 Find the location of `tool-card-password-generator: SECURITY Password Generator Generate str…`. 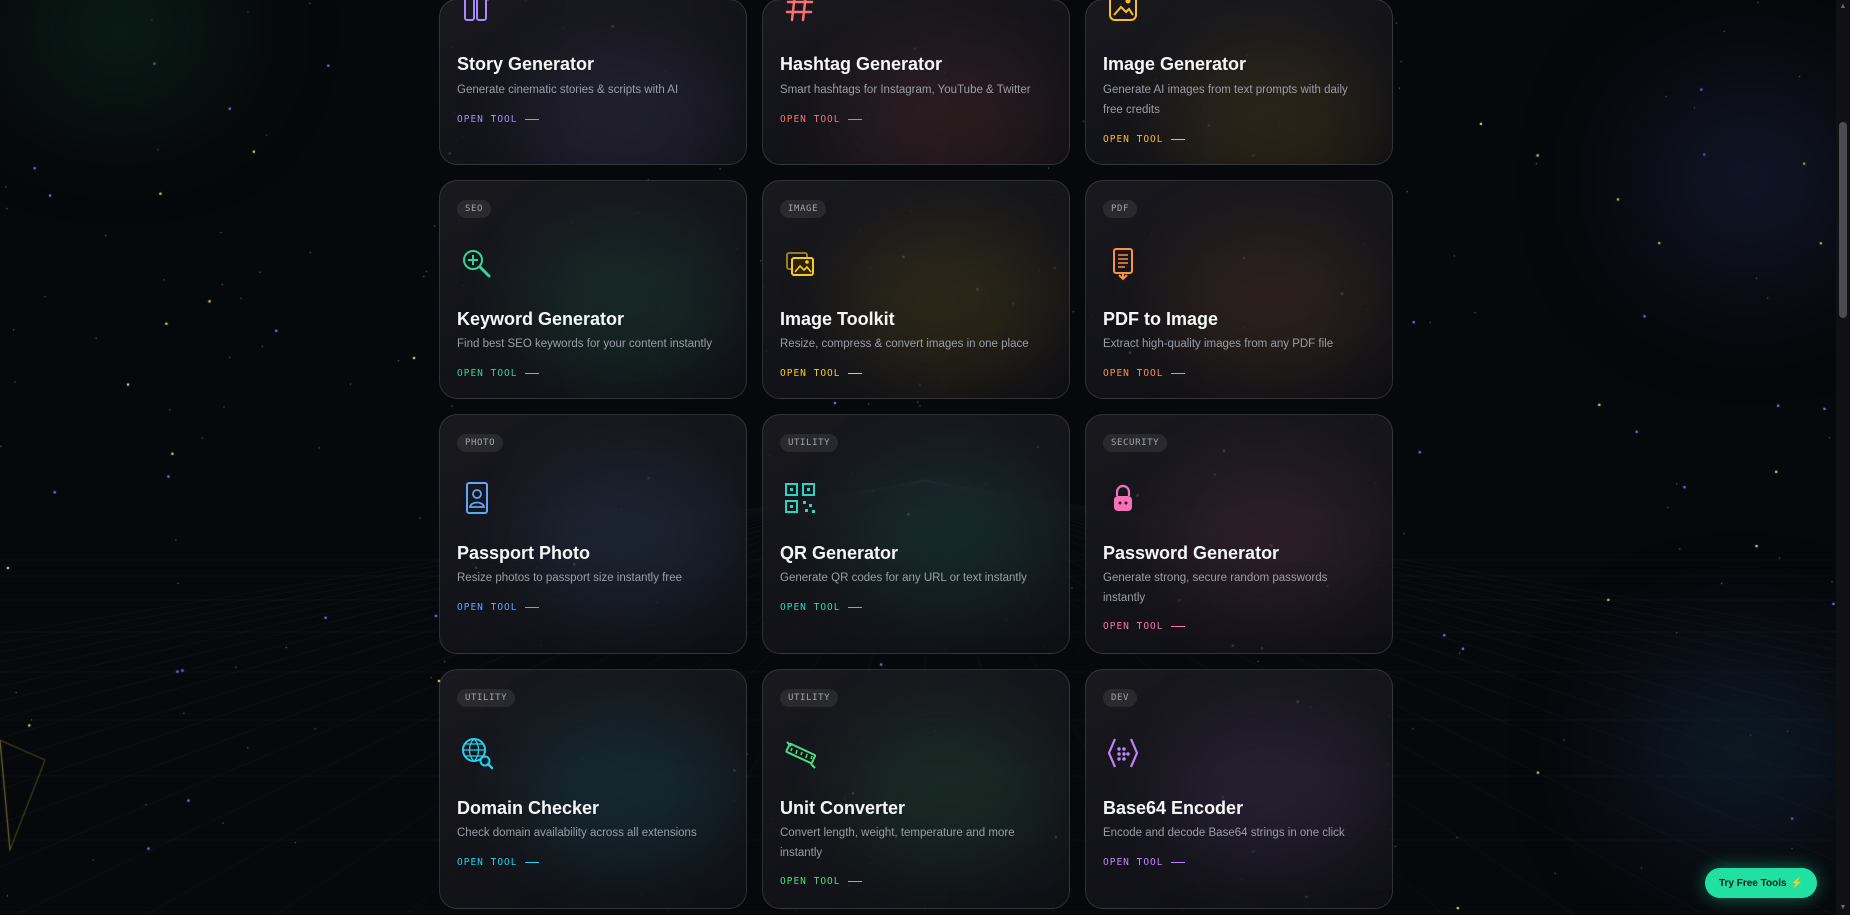

tool-card-password-generator: SECURITY Password Generator Generate str… is located at coordinates (1239, 534).